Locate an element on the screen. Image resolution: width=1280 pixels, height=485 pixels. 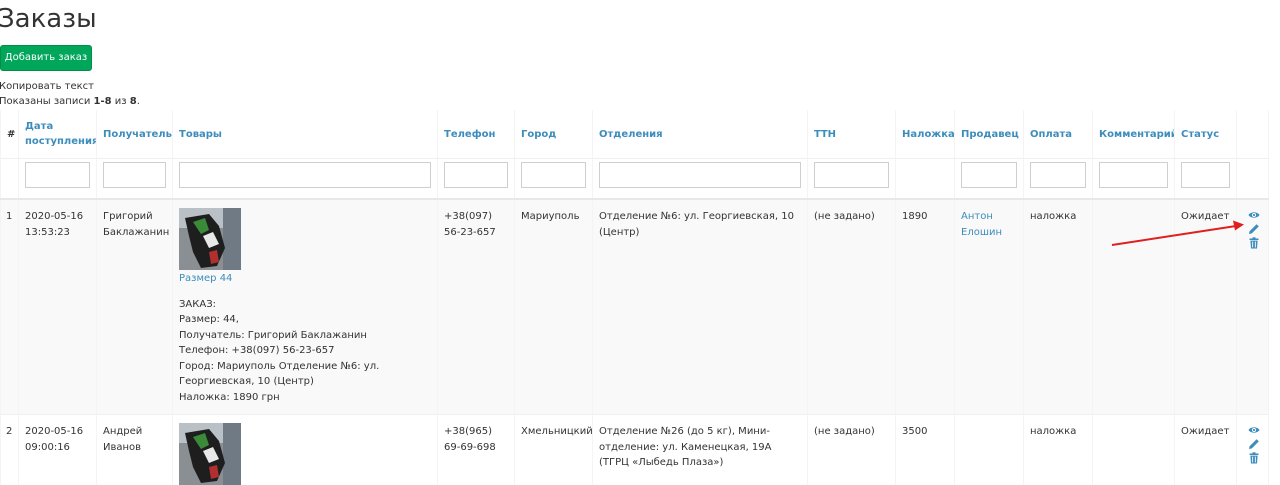
row-cod: 1890 is located at coordinates (925, 307).